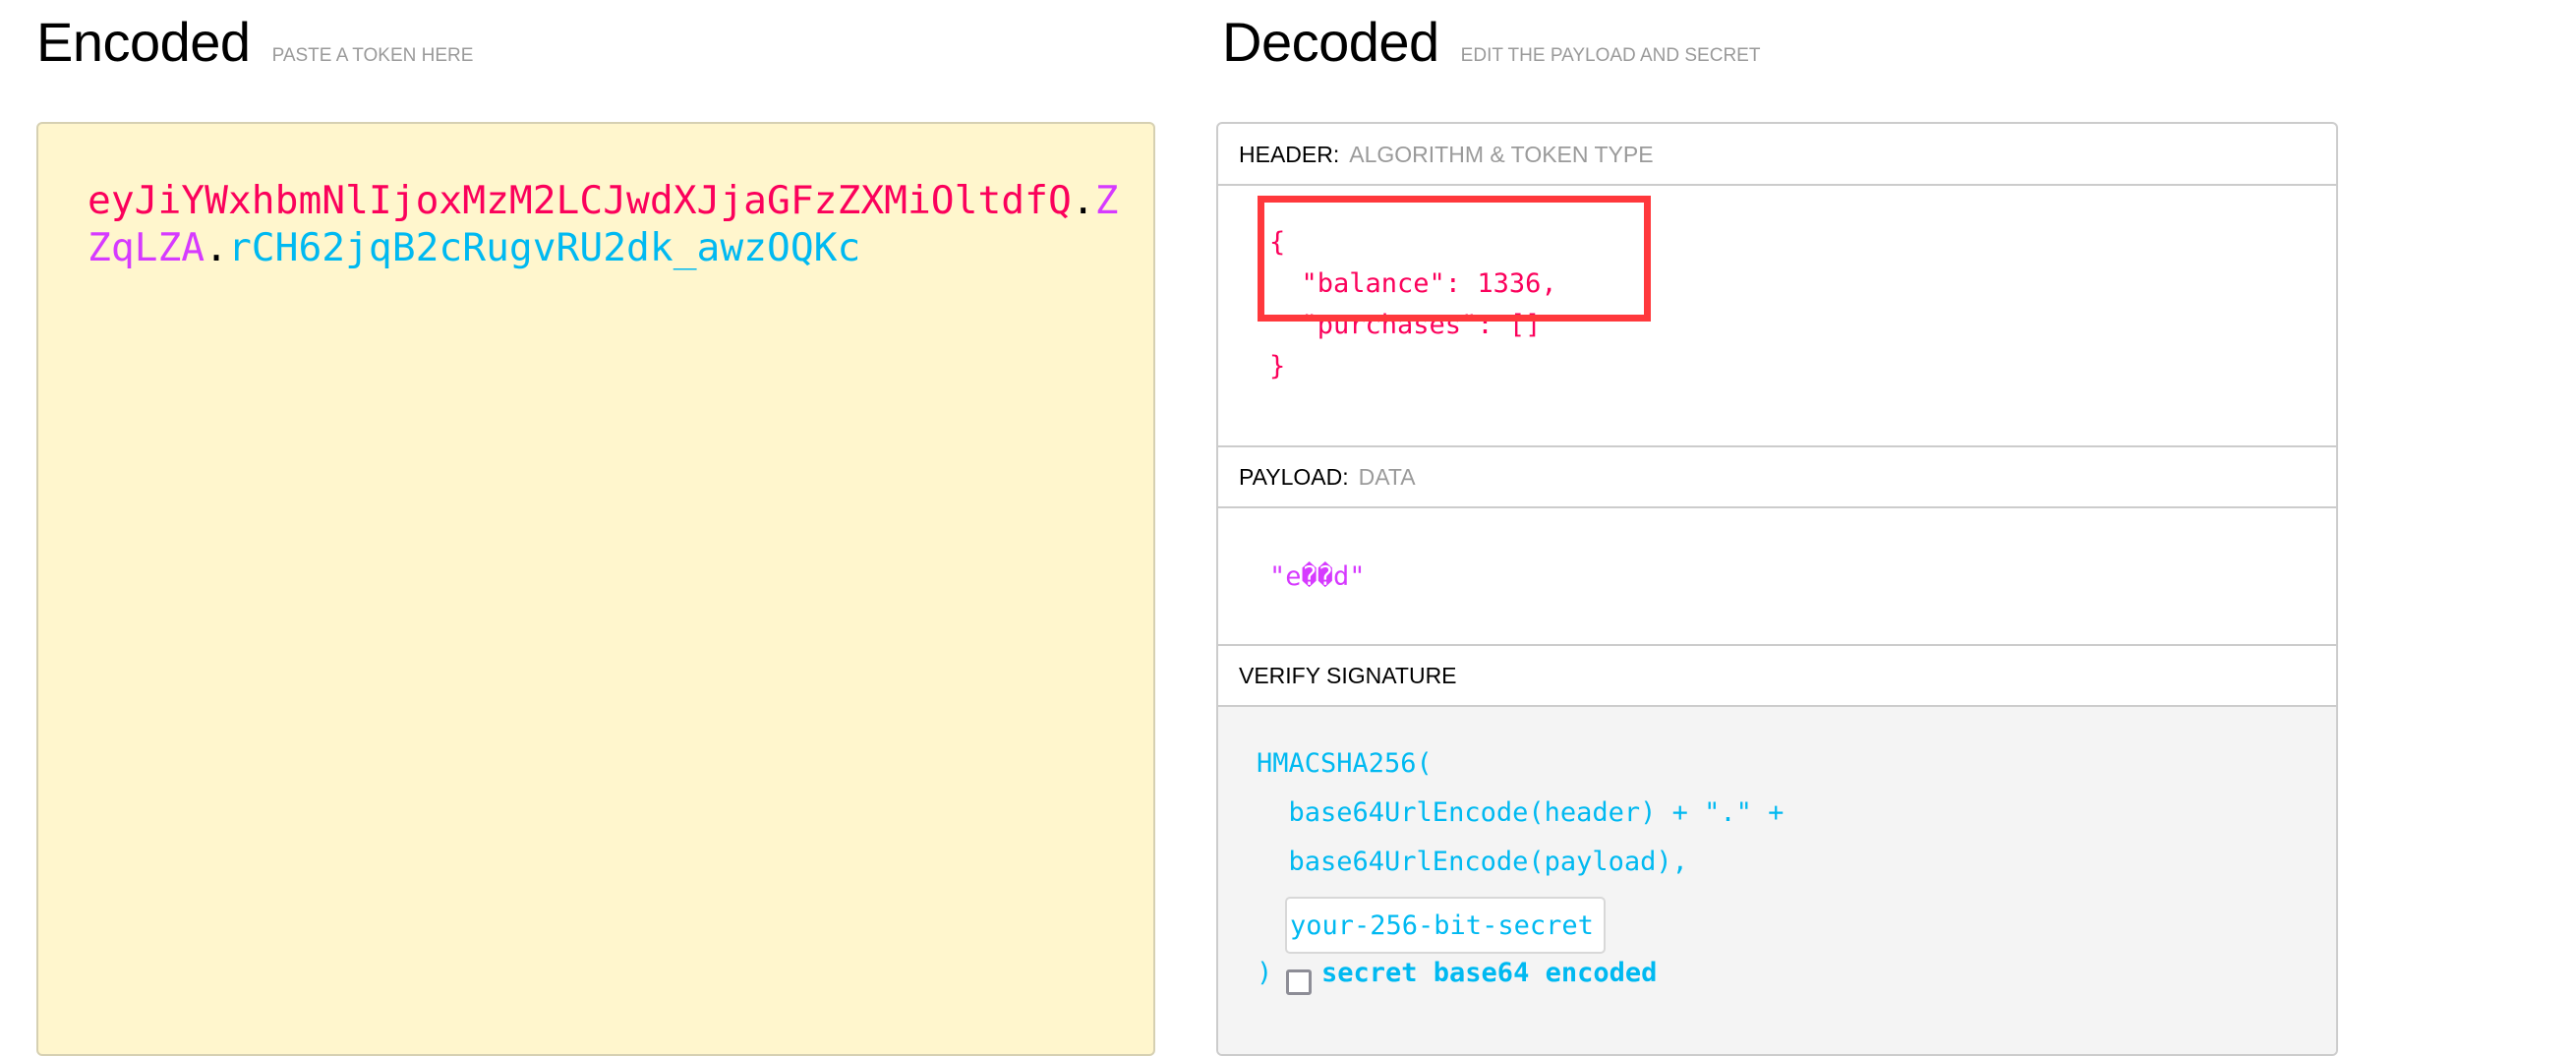 The height and width of the screenshot is (1056, 2576). I want to click on payload-json-editor: "e��d", so click(1317, 577).